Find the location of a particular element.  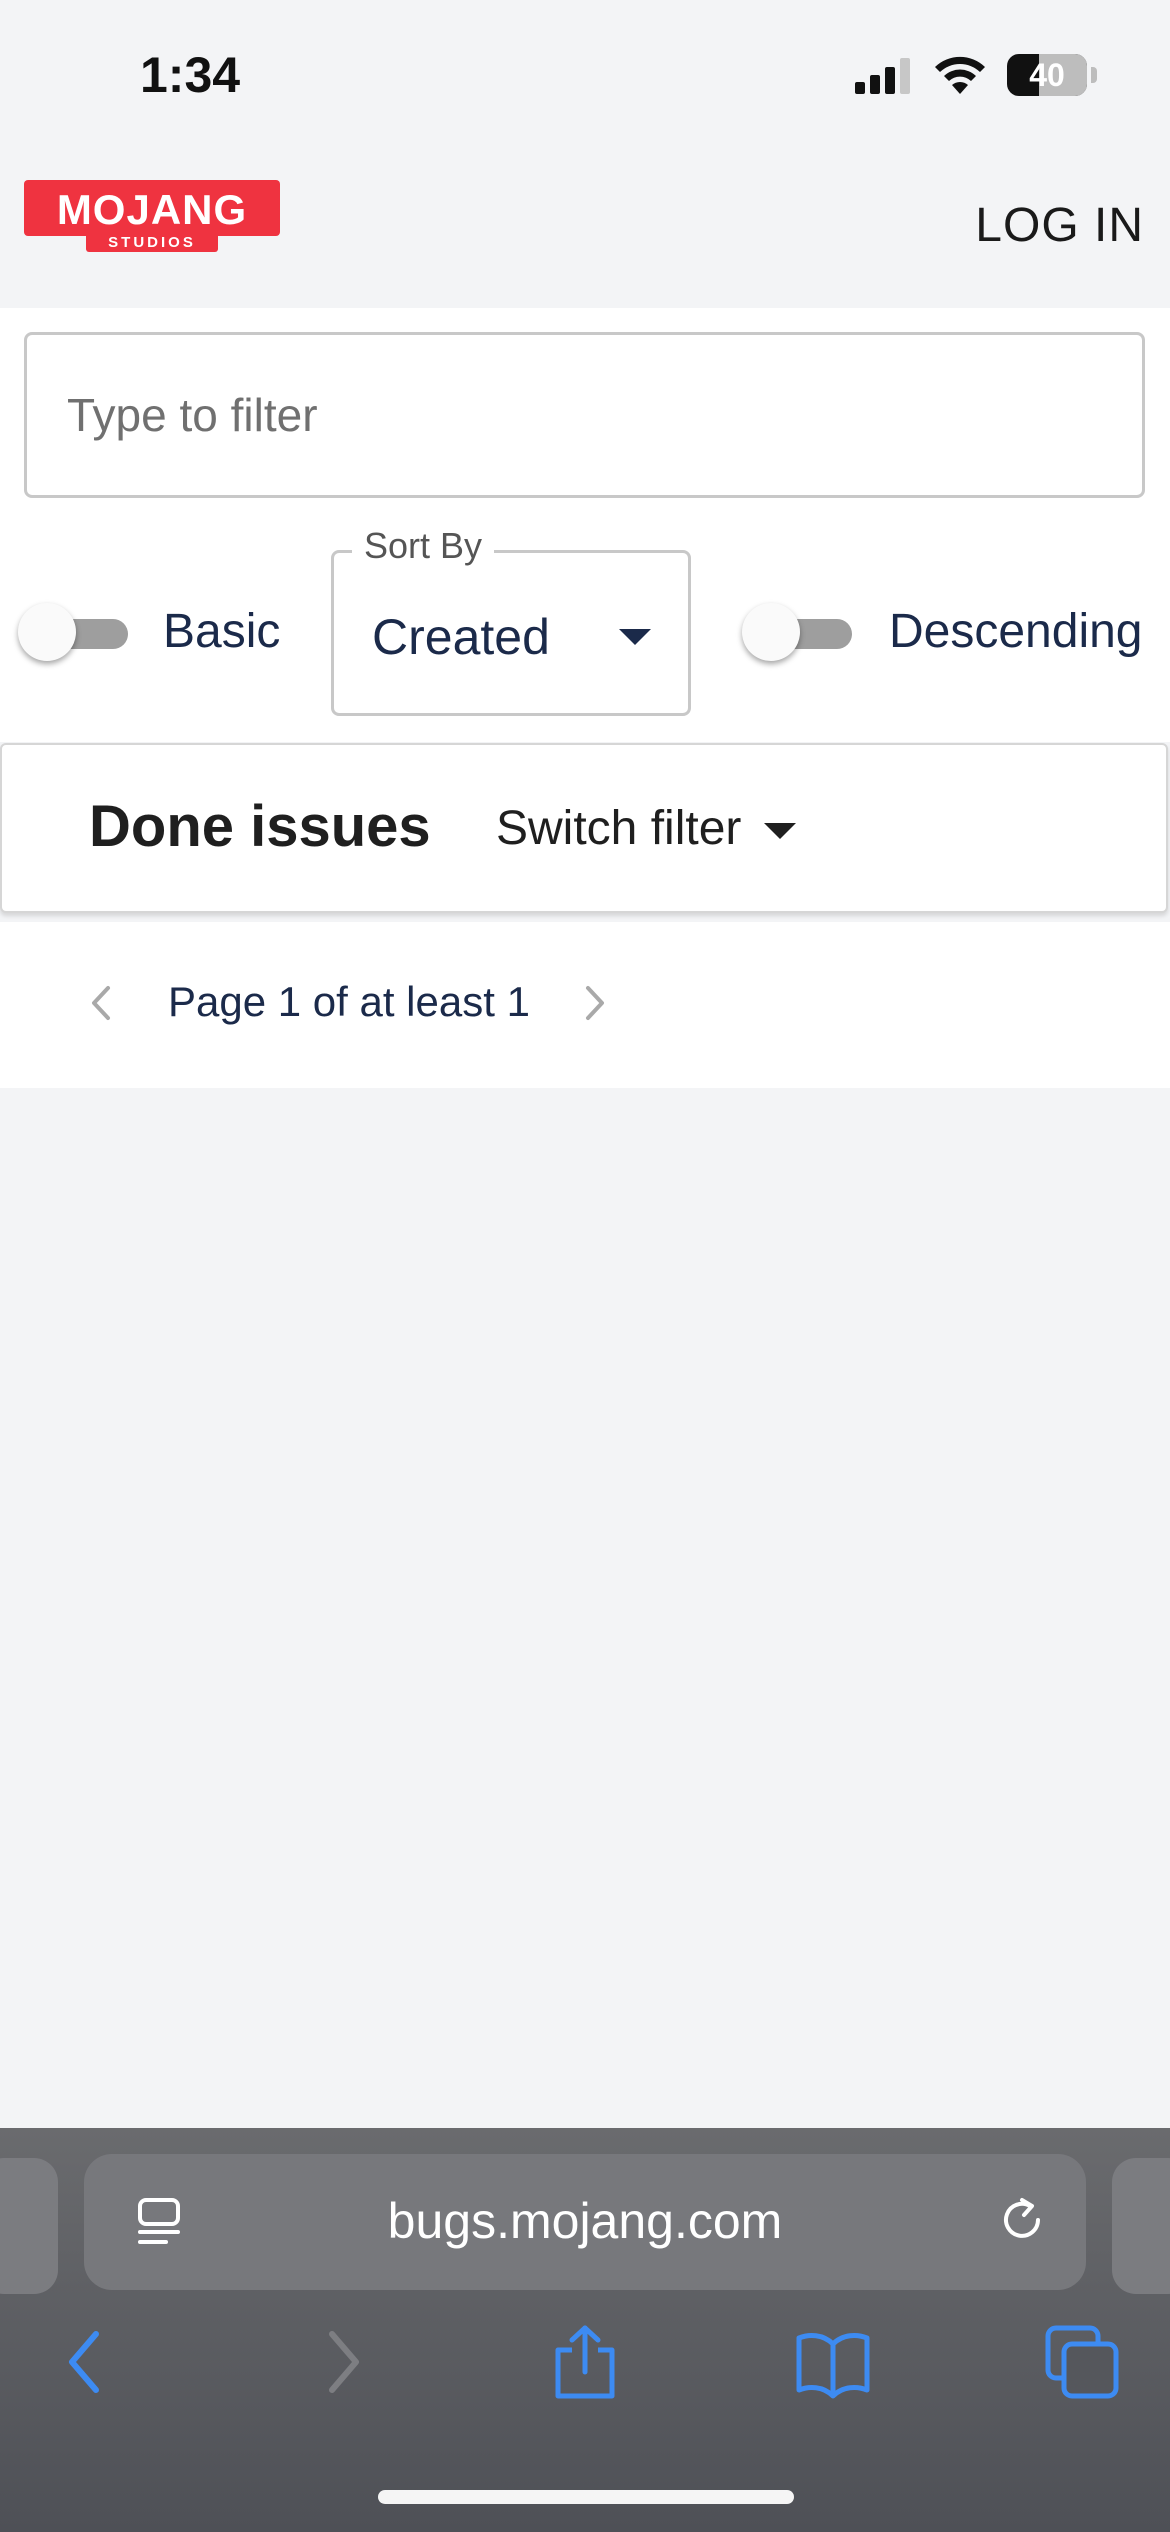

sort-by-value: Created is located at coordinates (461, 637).